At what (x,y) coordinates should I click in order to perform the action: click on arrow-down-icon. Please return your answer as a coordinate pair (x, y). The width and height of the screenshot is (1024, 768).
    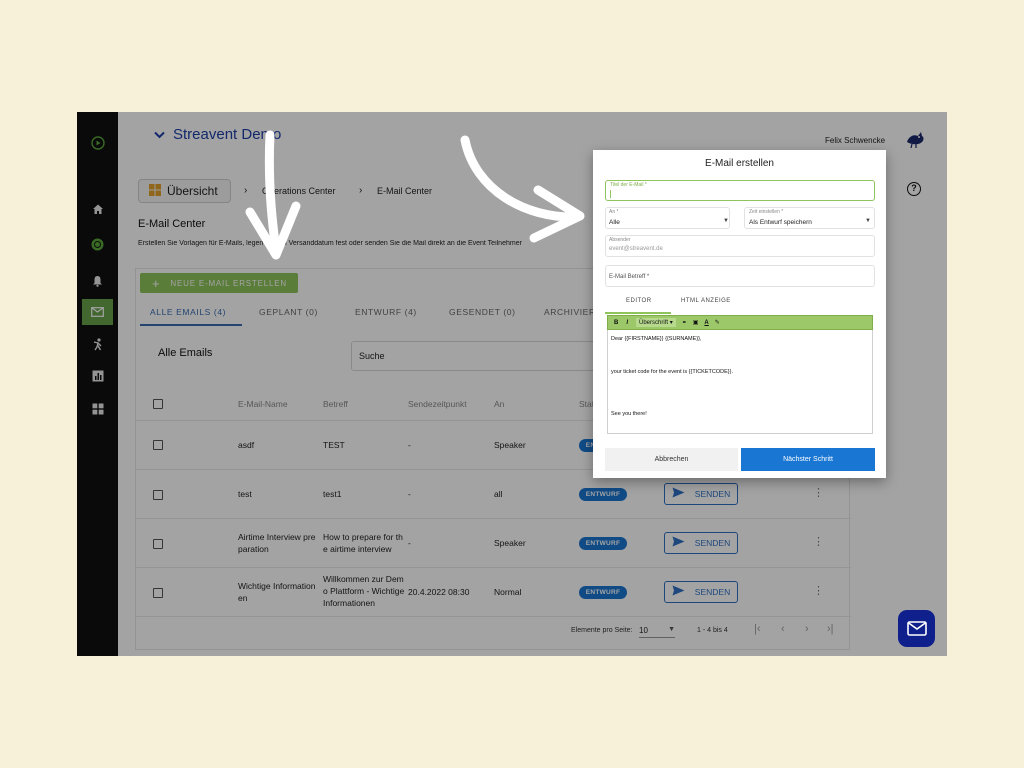
    Looking at the image, I should click on (273, 195).